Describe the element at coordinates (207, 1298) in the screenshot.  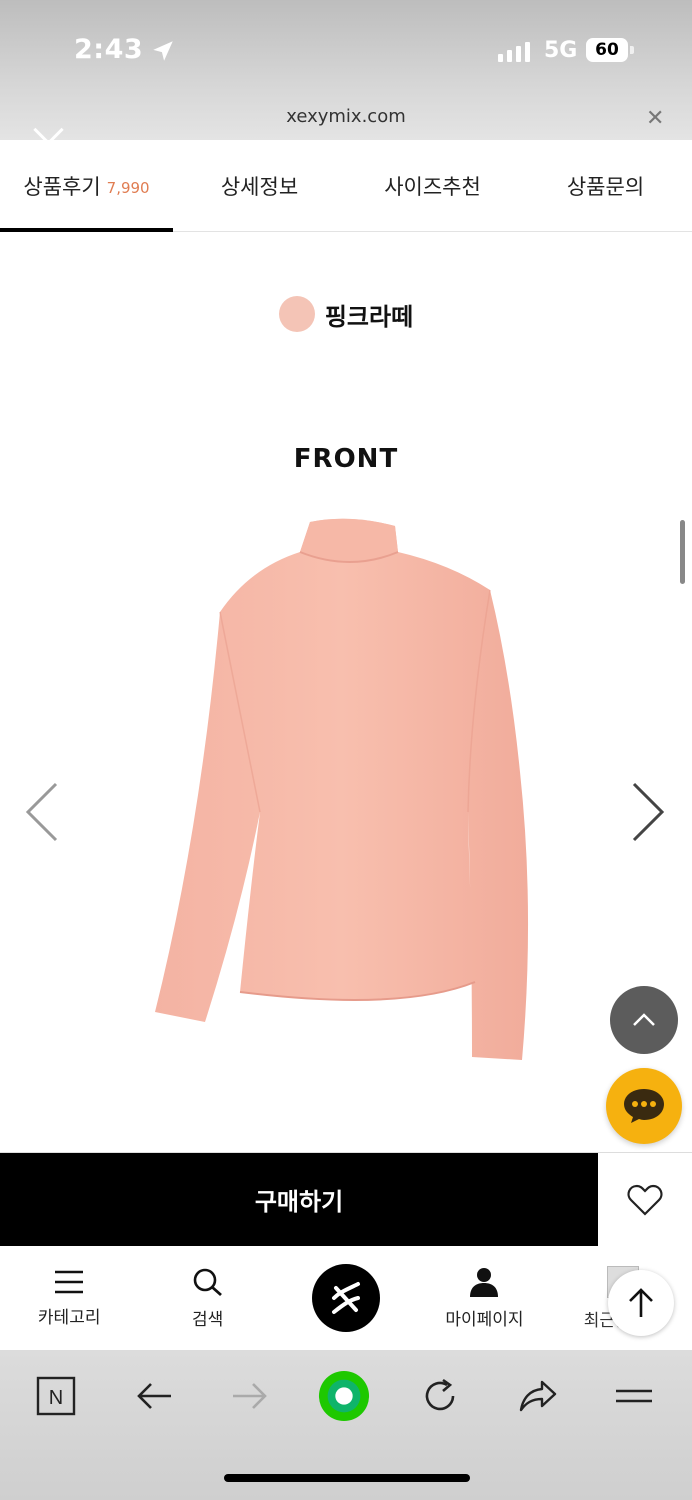
I see `nav-search: 검색` at that location.